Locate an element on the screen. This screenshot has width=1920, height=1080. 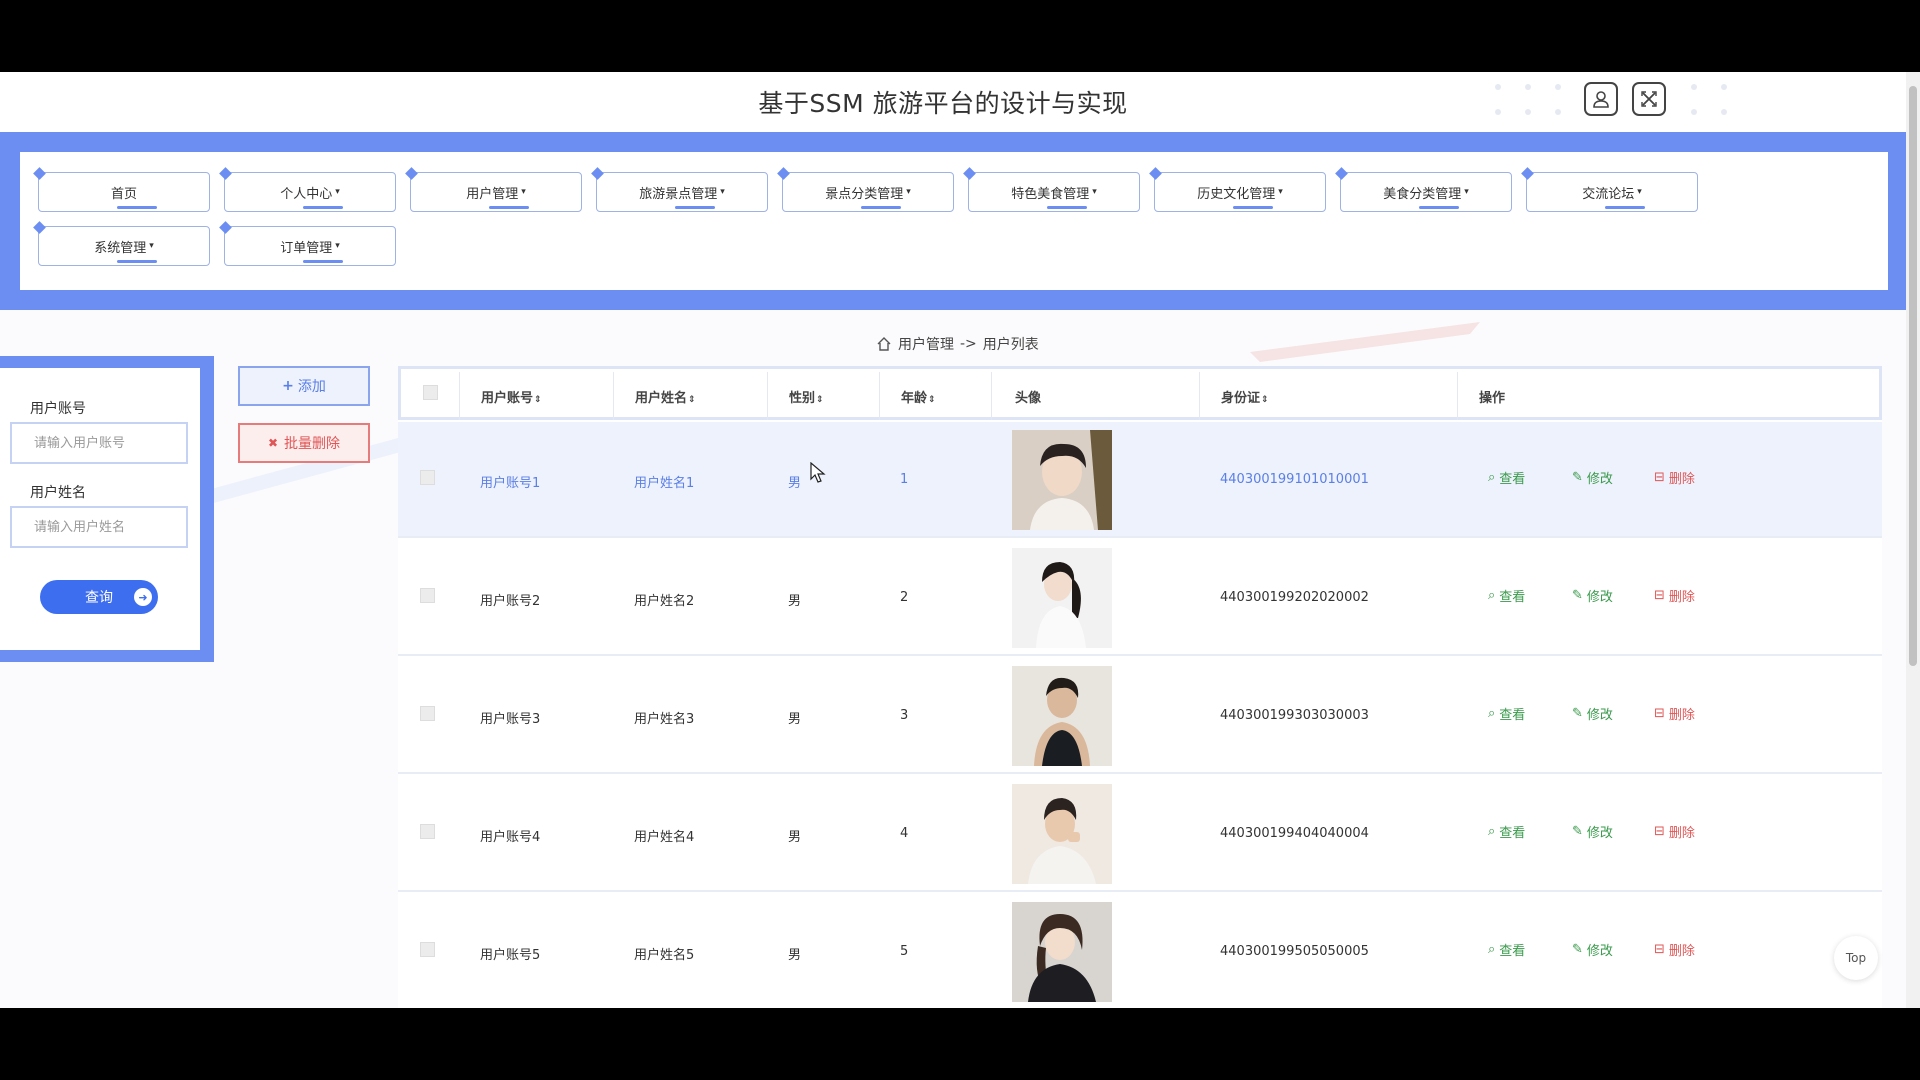
header-avatar: 头像 is located at coordinates (1028, 398).